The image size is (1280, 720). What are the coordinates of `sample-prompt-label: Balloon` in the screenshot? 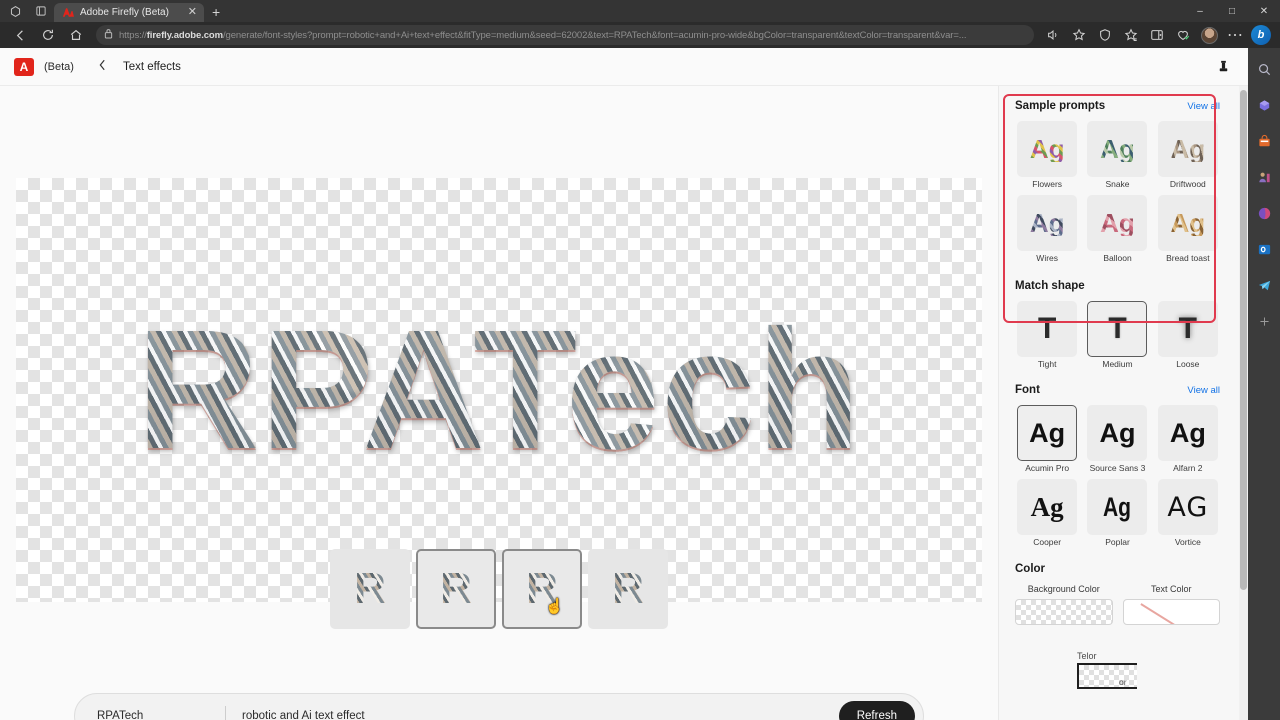 It's located at (1117, 258).